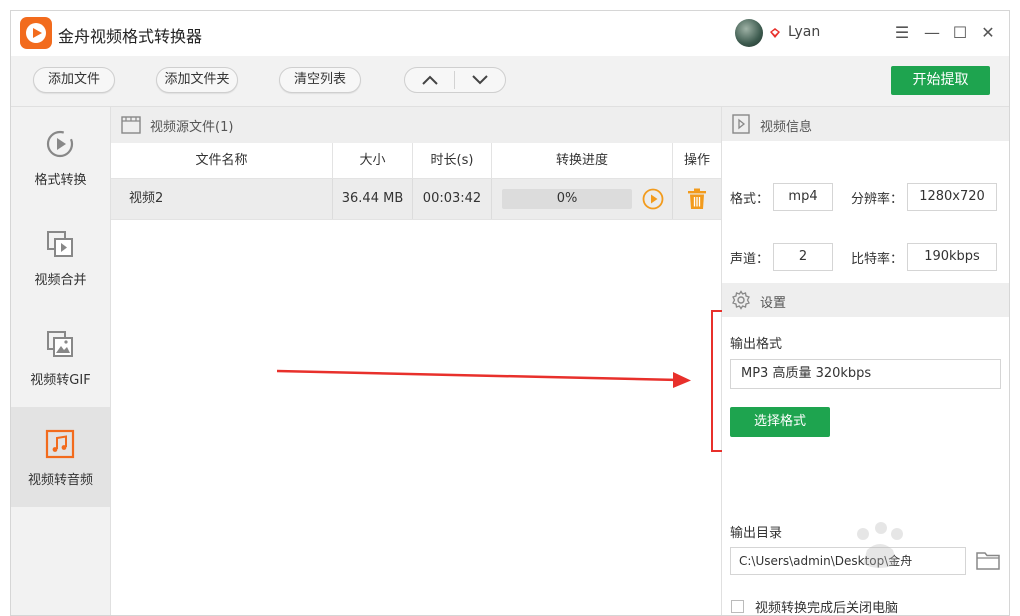 This screenshot has width=1020, height=616. What do you see at coordinates (960, 33) in the screenshot?
I see `maximize-icon: ☐` at bounding box center [960, 33].